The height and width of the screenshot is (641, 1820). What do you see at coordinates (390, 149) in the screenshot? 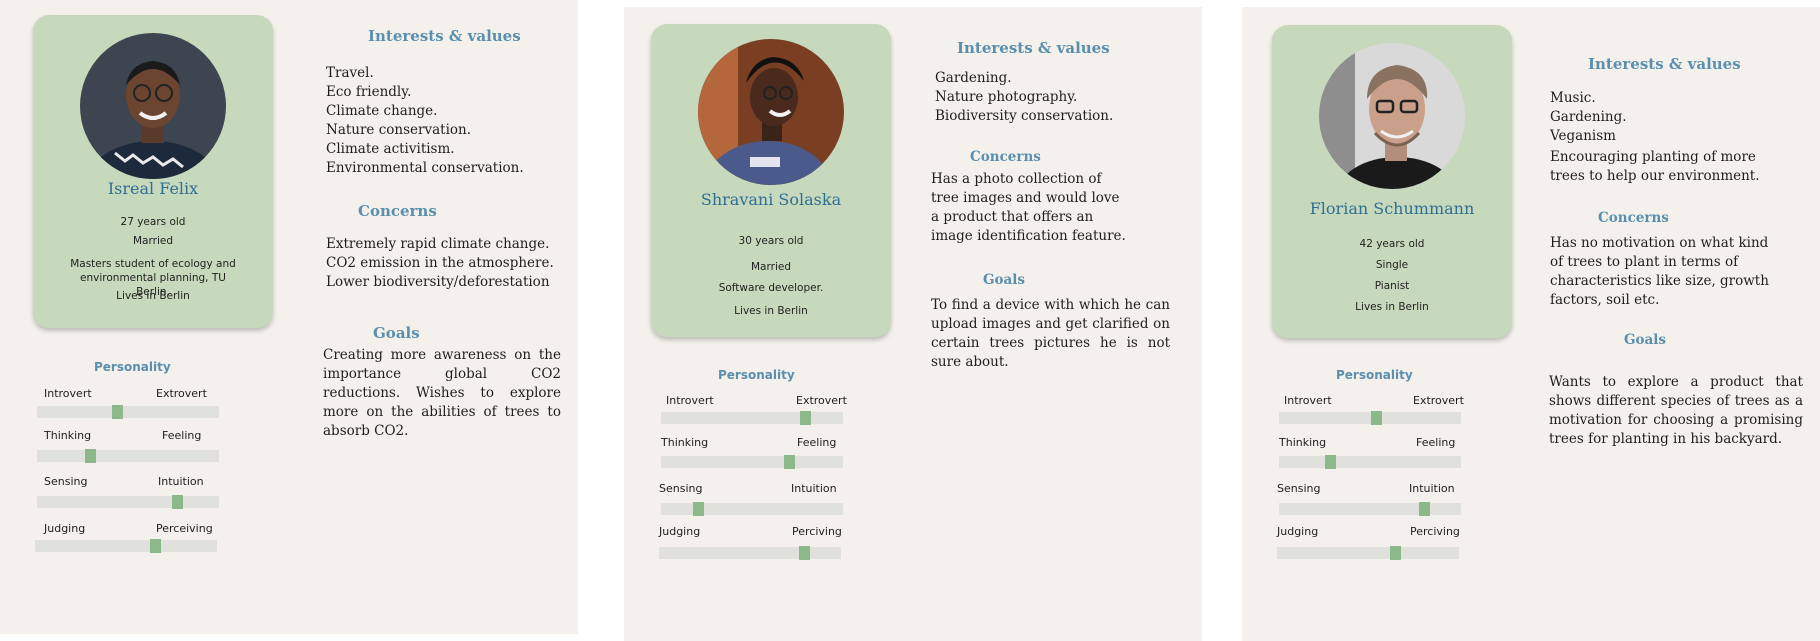
I see `interest-item: Climate activitism.` at bounding box center [390, 149].